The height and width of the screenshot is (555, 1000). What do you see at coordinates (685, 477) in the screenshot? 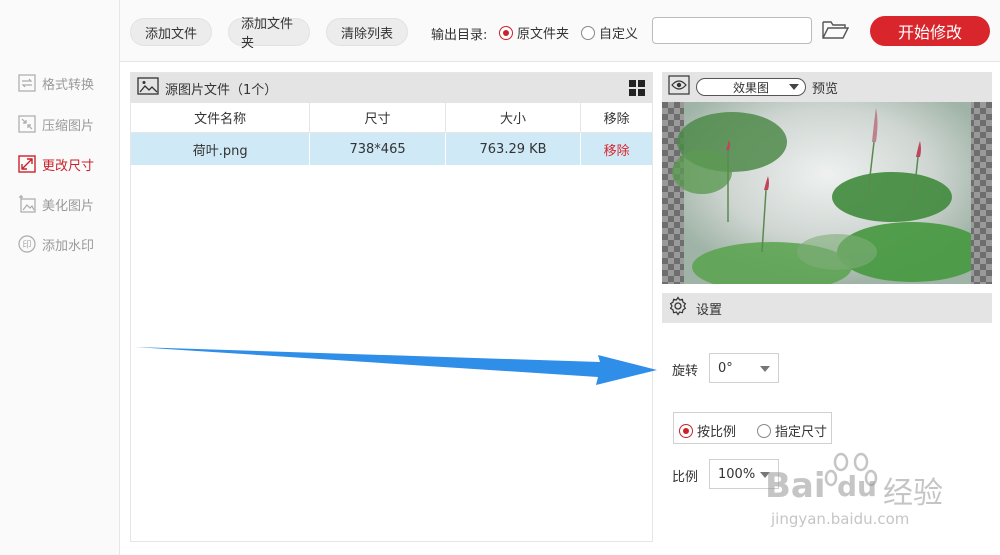
I see `ratio-label: 比例` at bounding box center [685, 477].